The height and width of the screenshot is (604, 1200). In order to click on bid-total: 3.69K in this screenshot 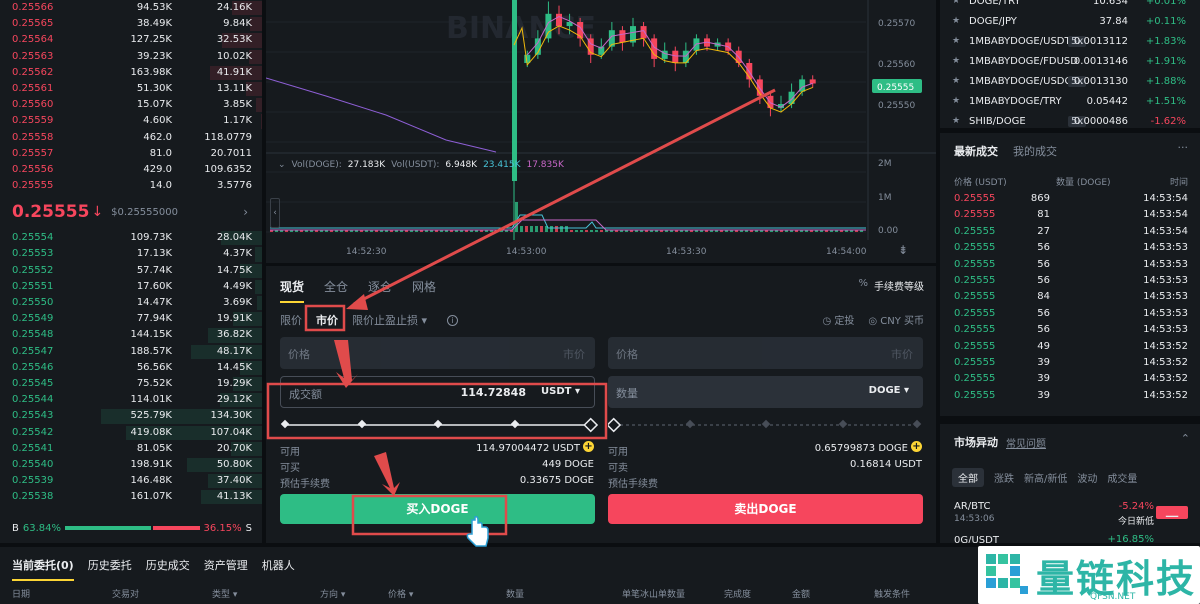, I will do `click(237, 302)`.